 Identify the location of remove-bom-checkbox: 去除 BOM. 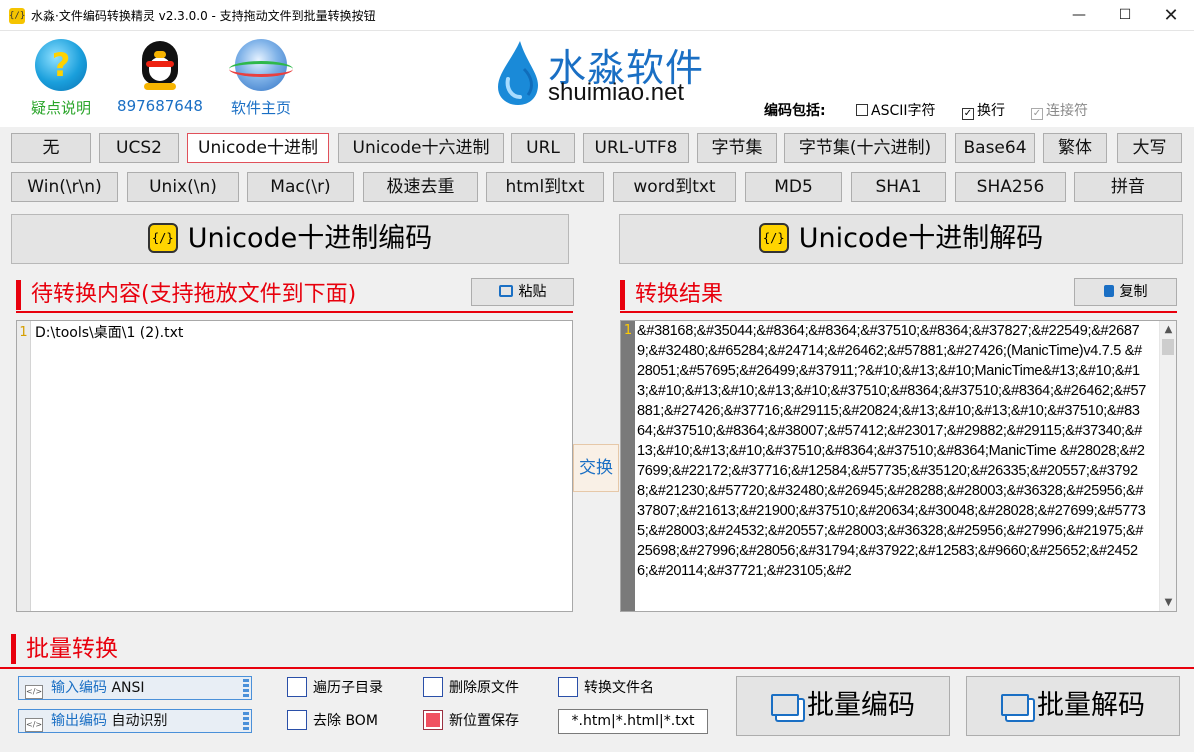
(332, 721).